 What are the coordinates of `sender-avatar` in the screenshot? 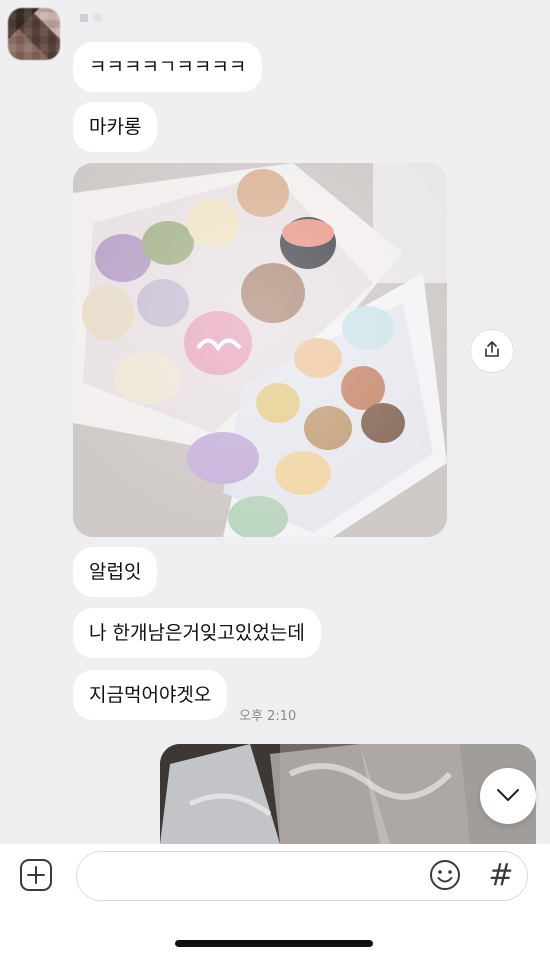 It's located at (34, 34).